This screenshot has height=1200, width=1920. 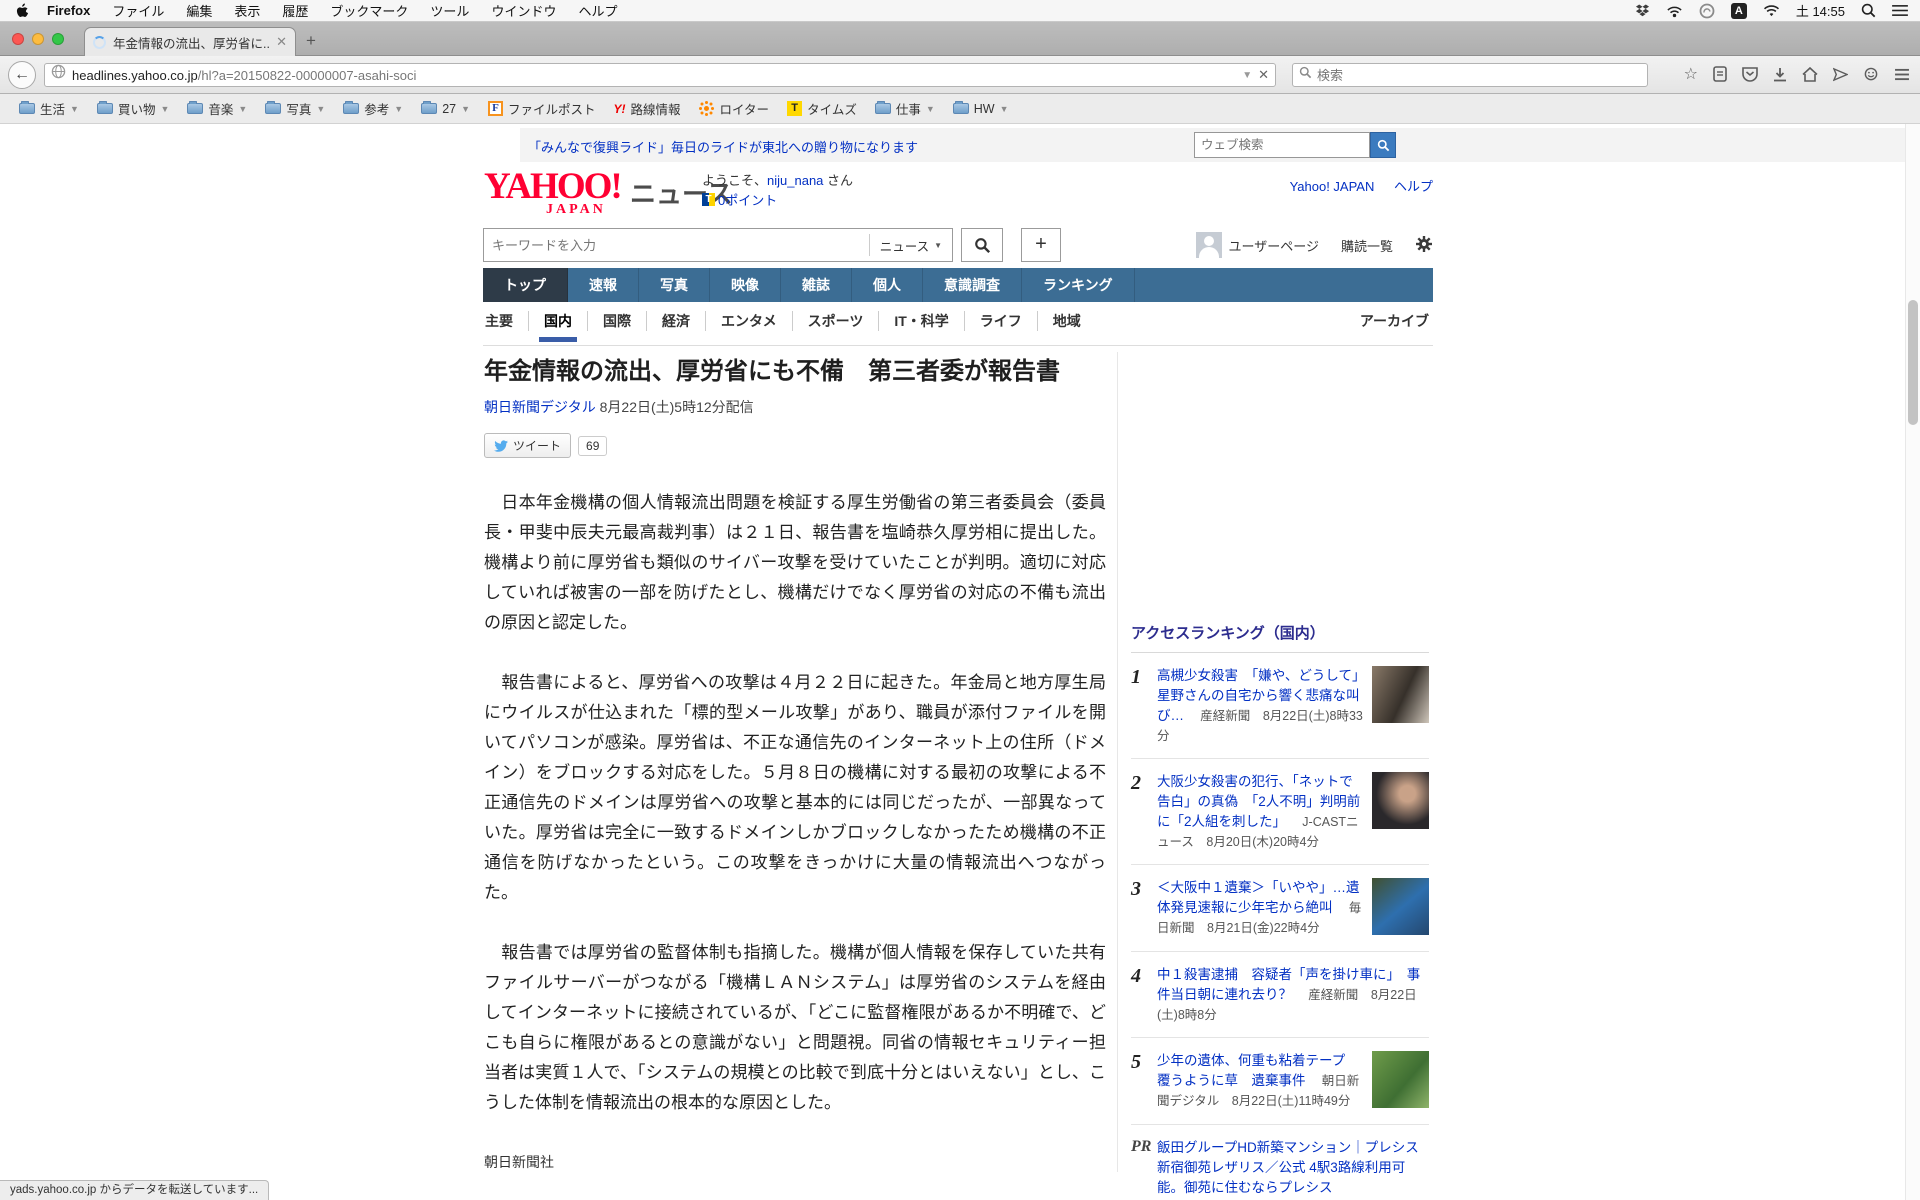 What do you see at coordinates (1383, 145) in the screenshot?
I see `web-search-button` at bounding box center [1383, 145].